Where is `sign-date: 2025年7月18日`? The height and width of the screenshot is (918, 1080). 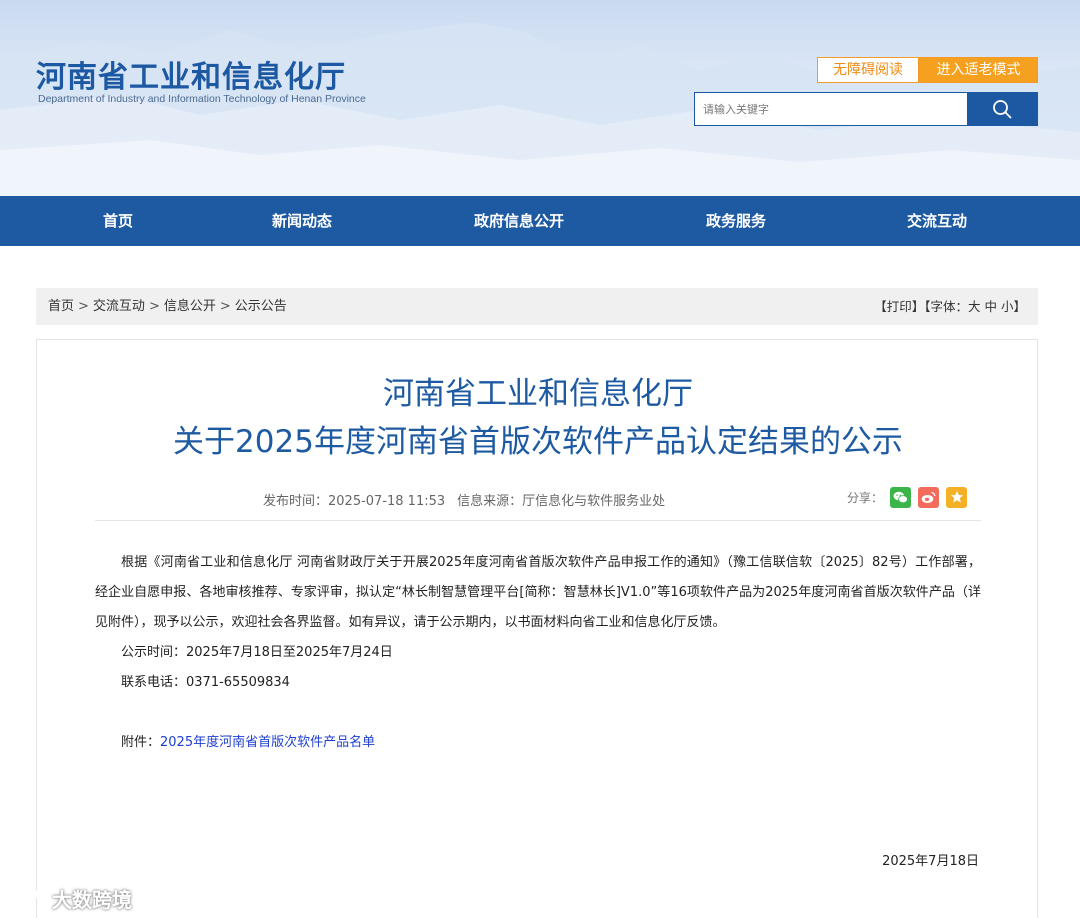 sign-date: 2025年7月18日 is located at coordinates (930, 861).